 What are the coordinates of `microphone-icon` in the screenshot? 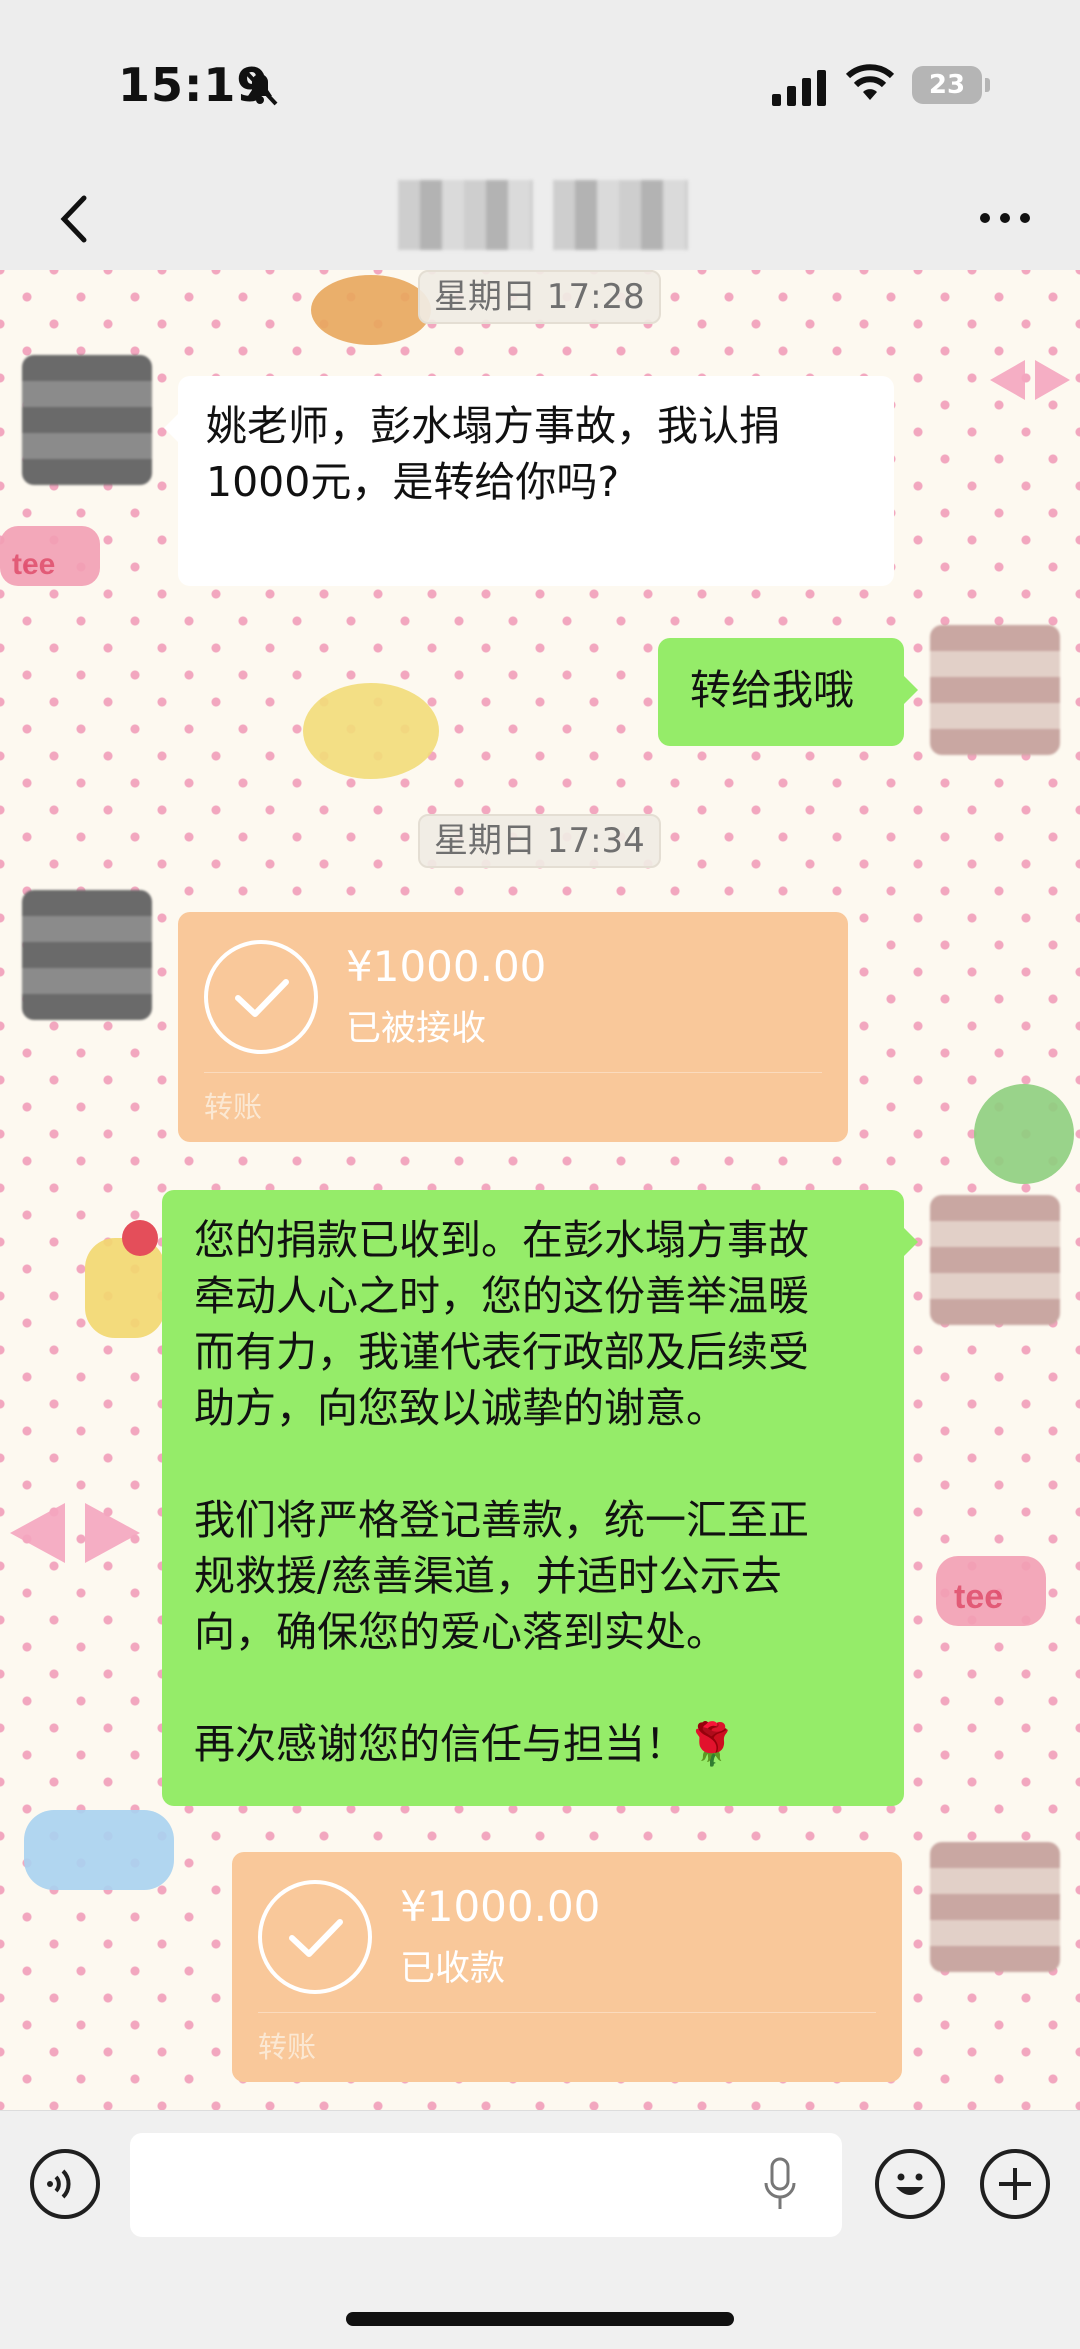 It's located at (780, 2185).